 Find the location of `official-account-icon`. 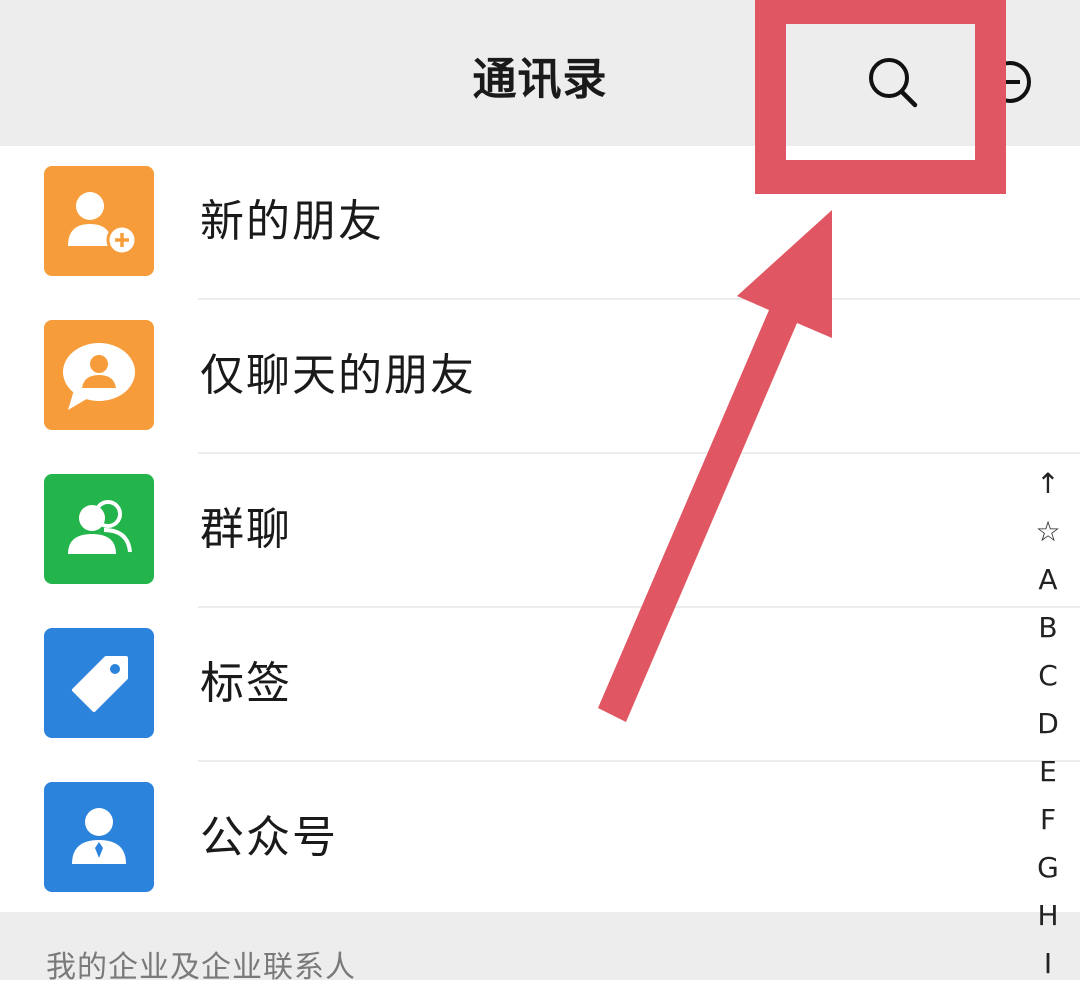

official-account-icon is located at coordinates (99, 837).